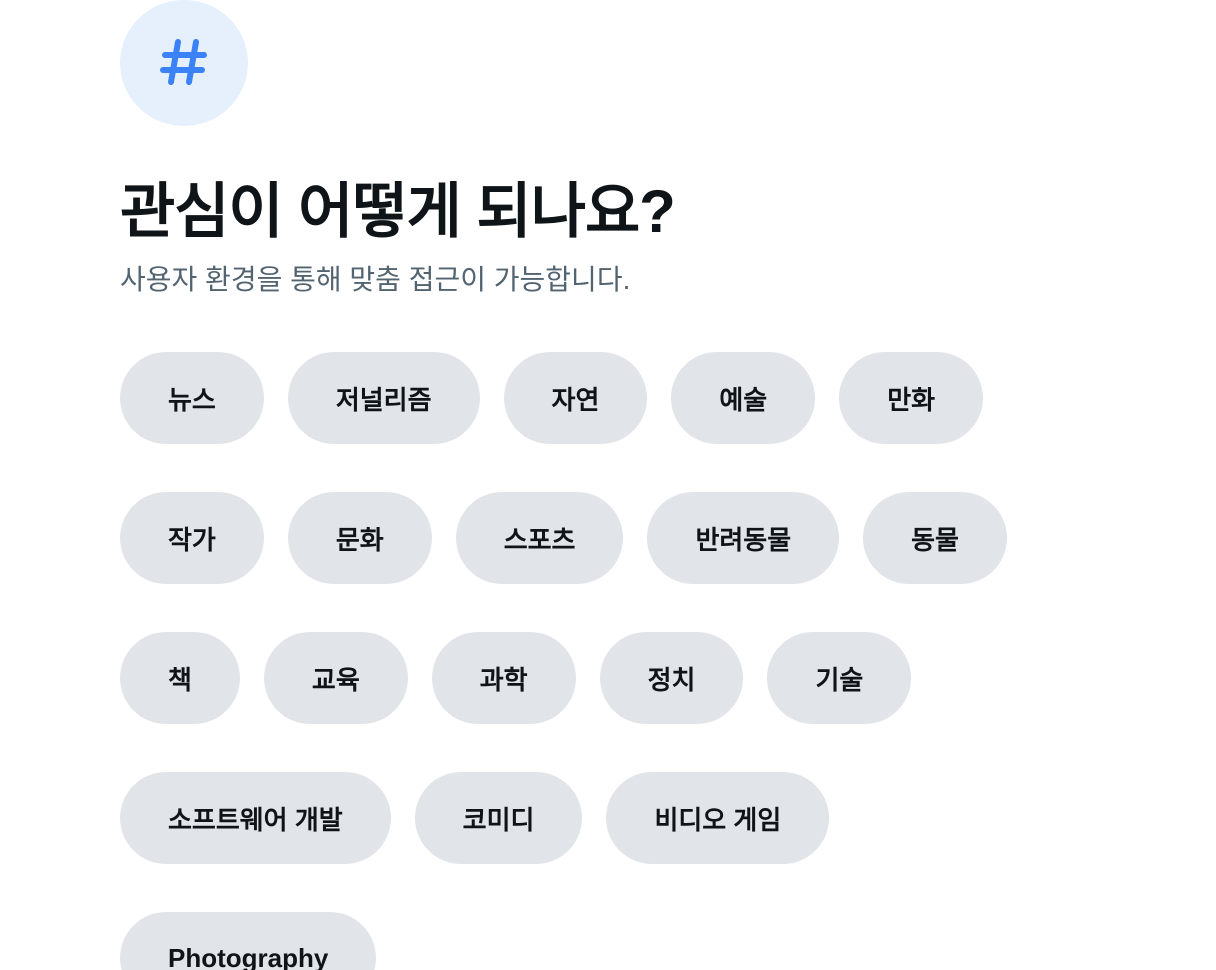 The image size is (1216, 970). Describe the element at coordinates (335, 678) in the screenshot. I see `topic-chip: 교육` at that location.